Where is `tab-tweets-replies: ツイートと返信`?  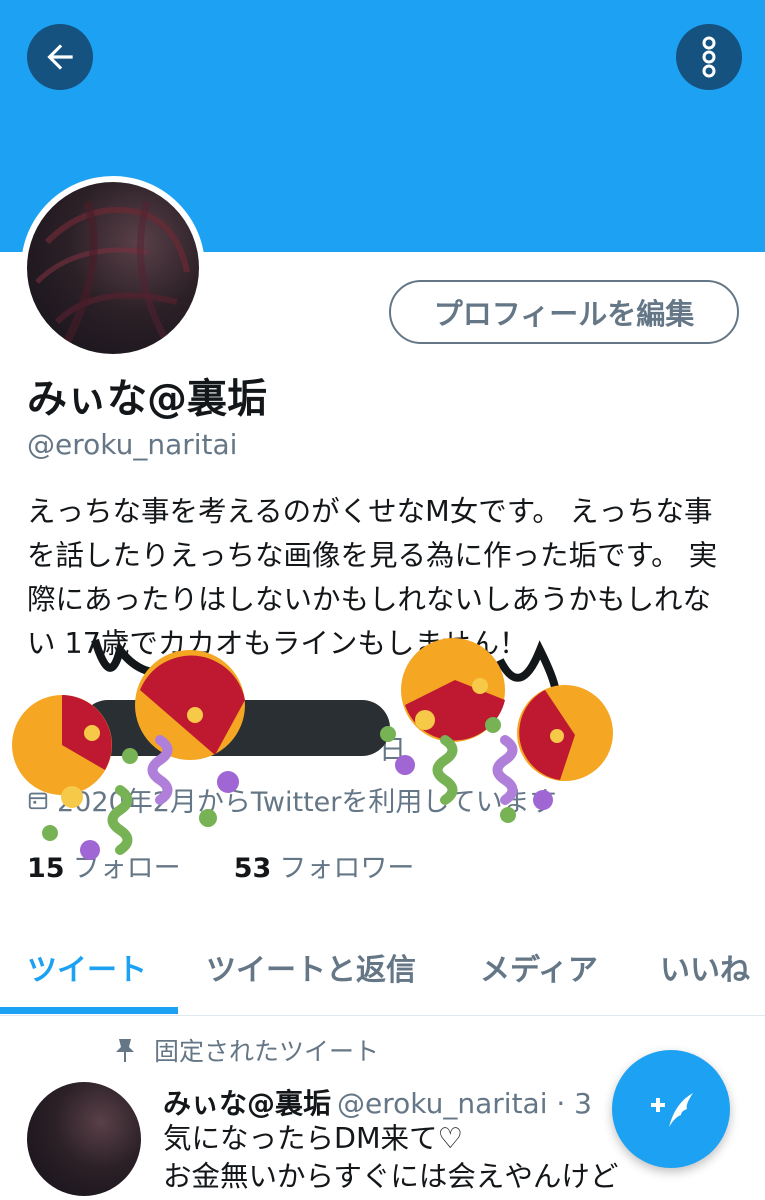 tab-tweets-replies: ツイートと返信 is located at coordinates (311, 967).